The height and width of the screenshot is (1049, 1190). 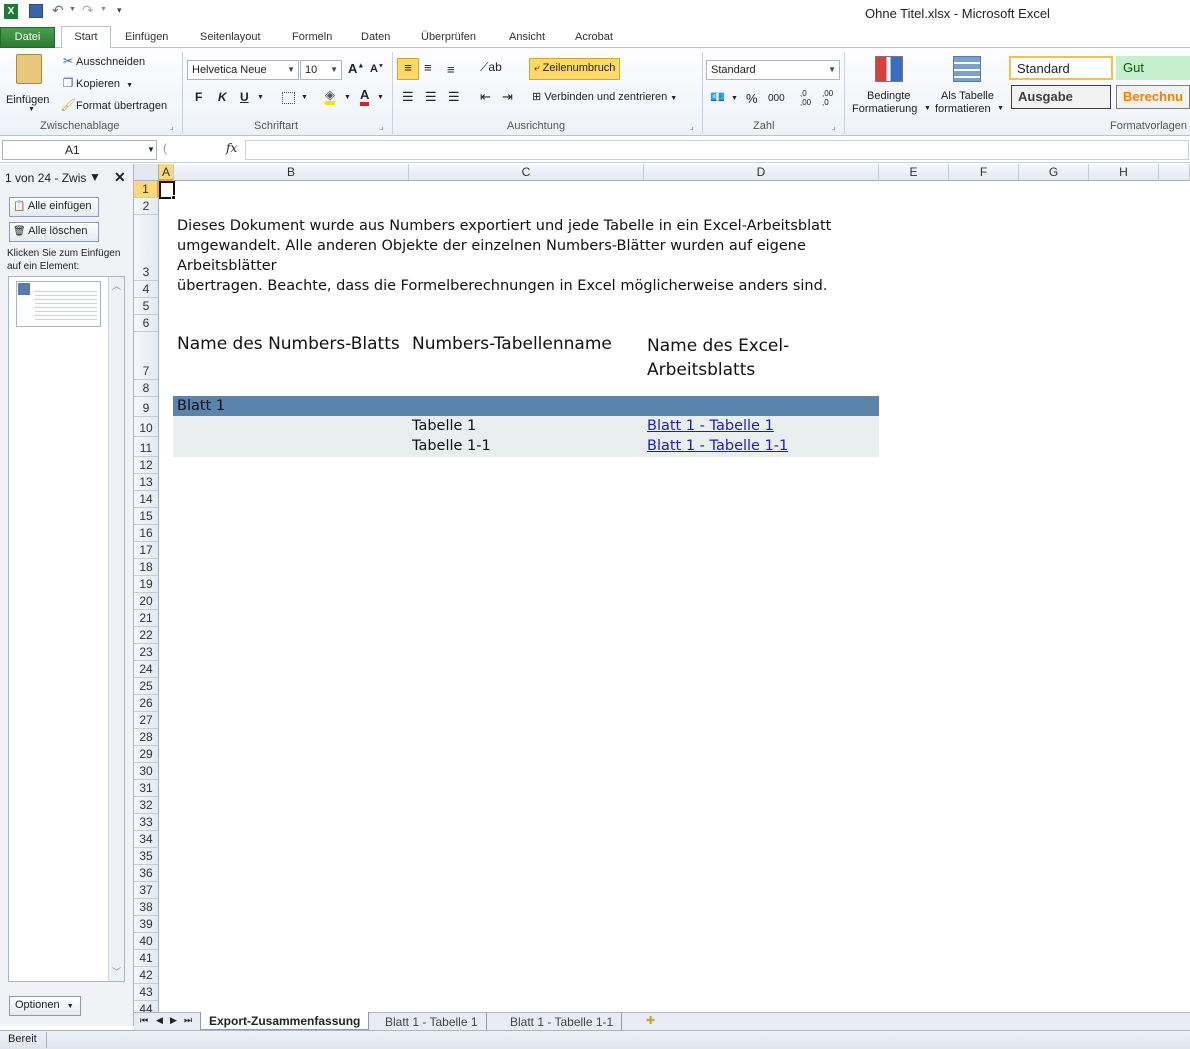 I want to click on tab-einfuegen: Einfügen, so click(x=146, y=38).